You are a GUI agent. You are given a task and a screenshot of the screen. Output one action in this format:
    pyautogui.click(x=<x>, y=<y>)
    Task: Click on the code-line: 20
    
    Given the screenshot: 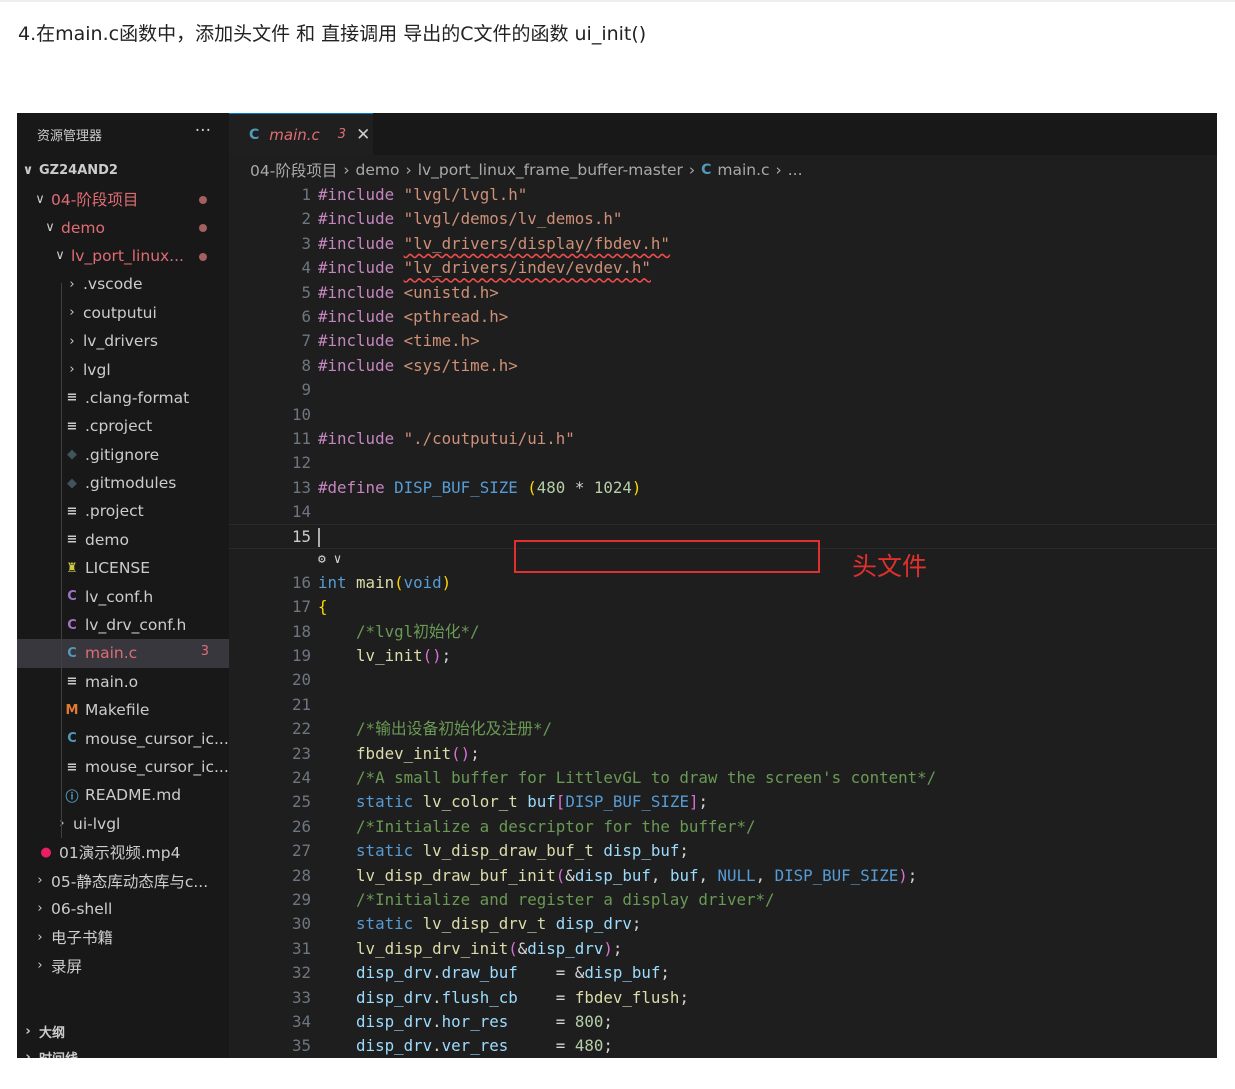 What is the action you would take?
    pyautogui.click(x=723, y=680)
    